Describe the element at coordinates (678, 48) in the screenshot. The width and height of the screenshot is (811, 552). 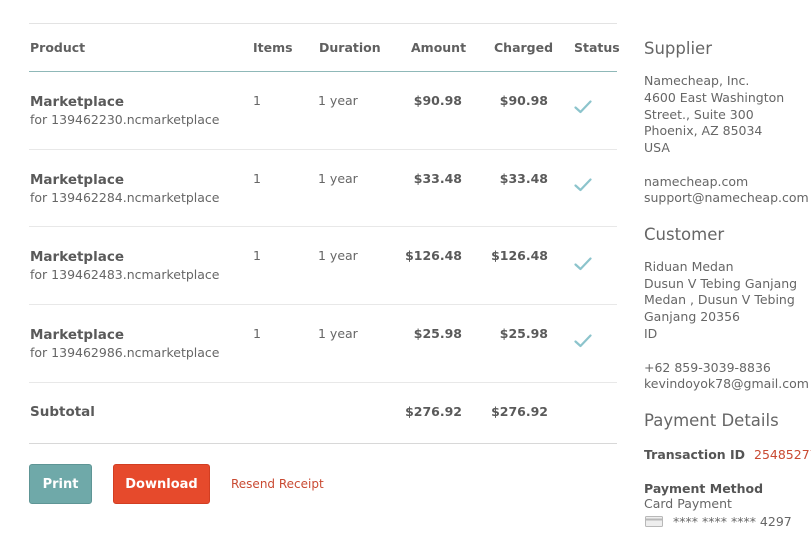
I see `supplier-heading: Supplier` at that location.